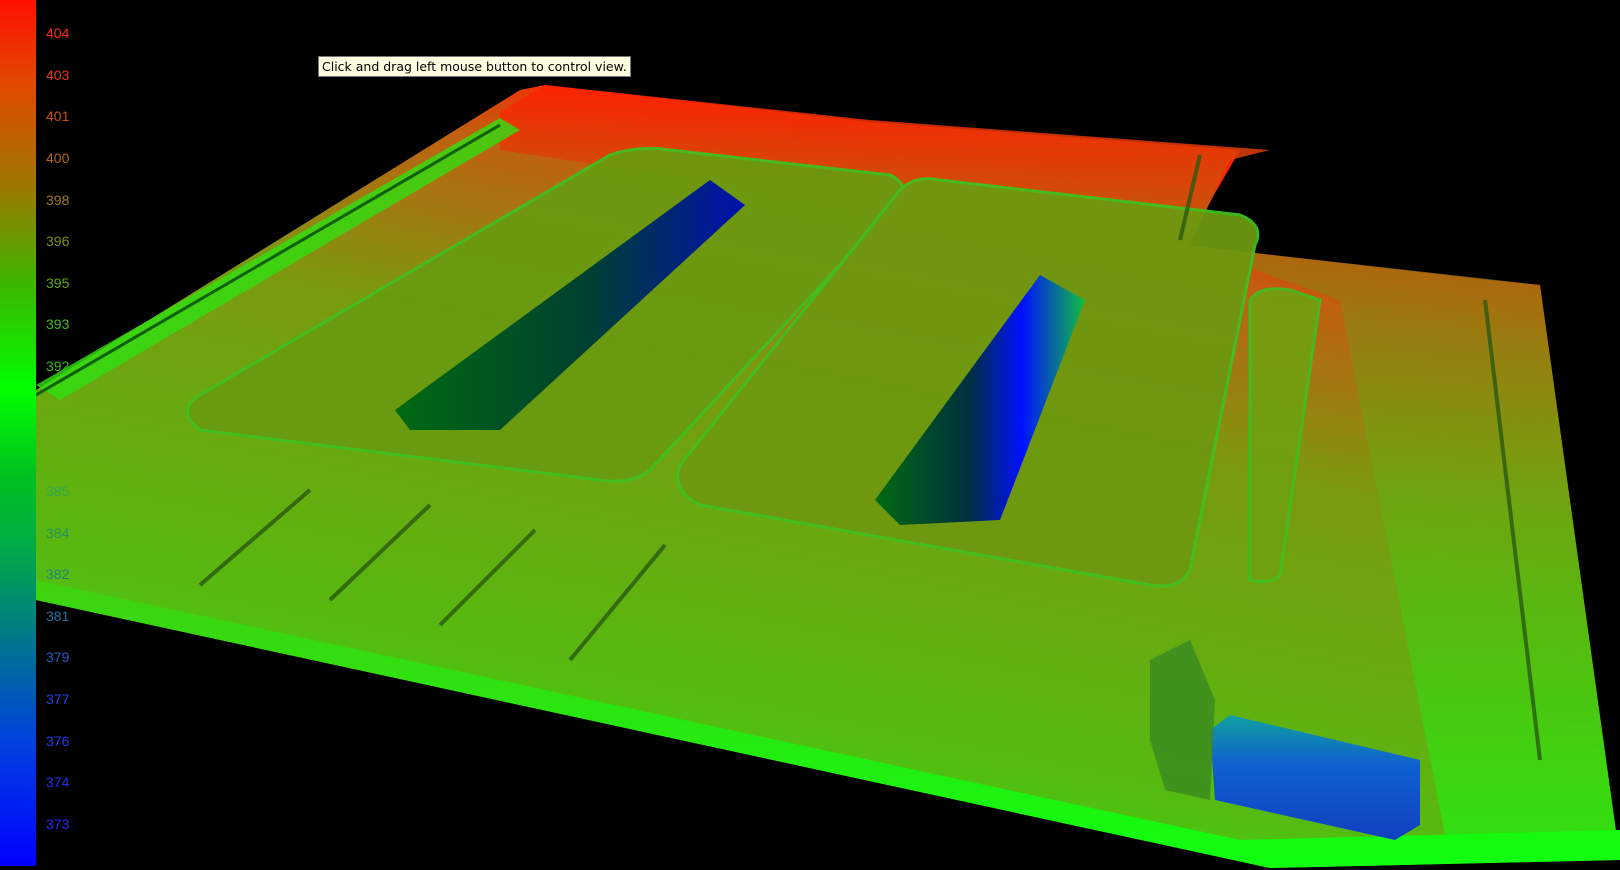  I want to click on legend-label: 381, so click(58, 615).